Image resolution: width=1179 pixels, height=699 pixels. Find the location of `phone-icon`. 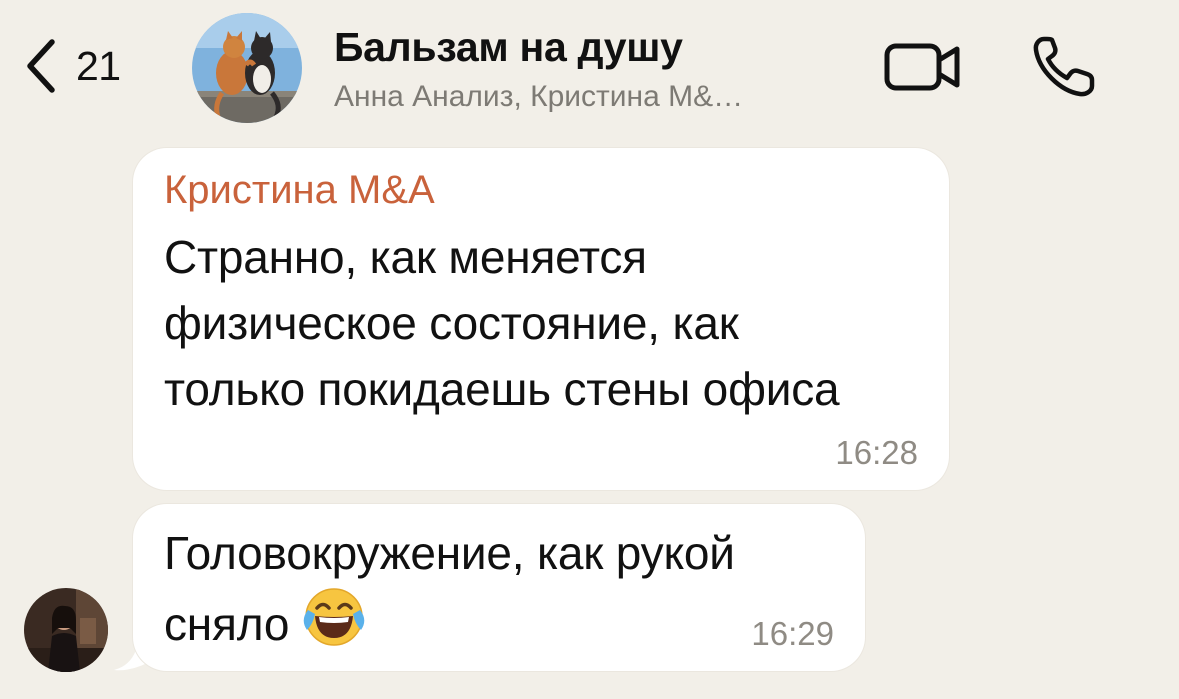

phone-icon is located at coordinates (1064, 66).